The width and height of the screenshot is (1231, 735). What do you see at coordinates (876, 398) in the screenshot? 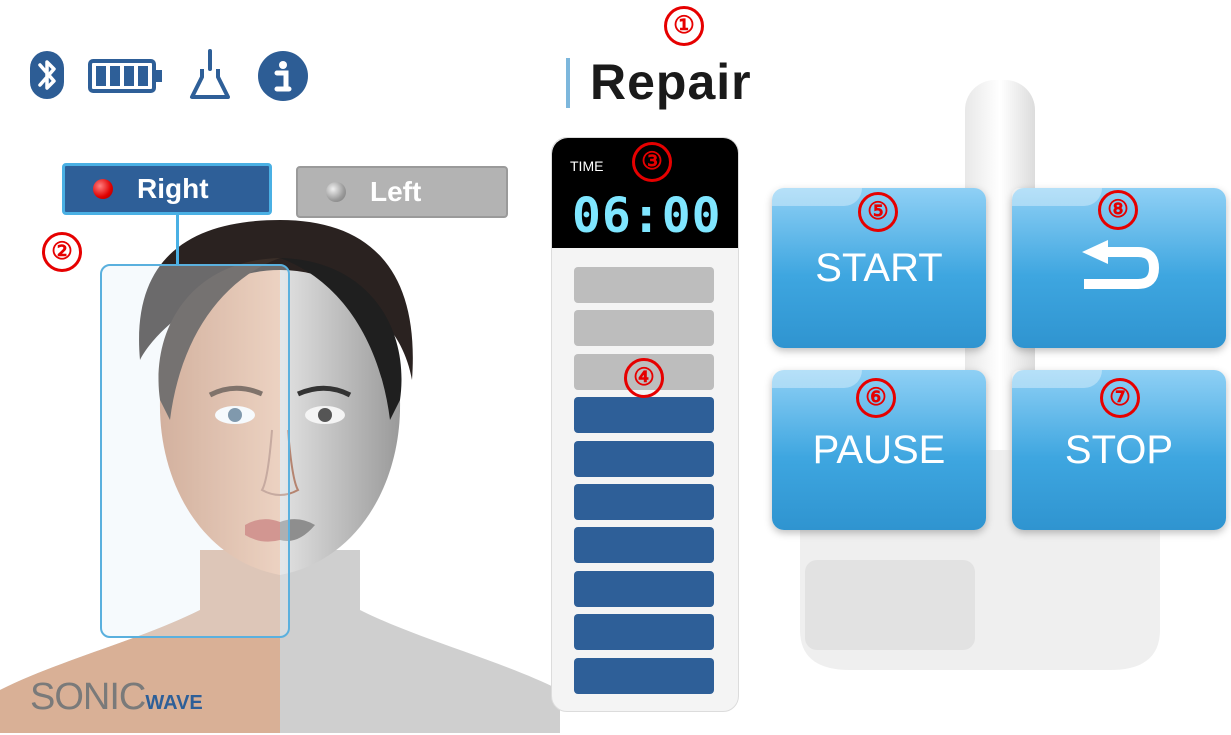
I see `callout-6: ⑥` at bounding box center [876, 398].